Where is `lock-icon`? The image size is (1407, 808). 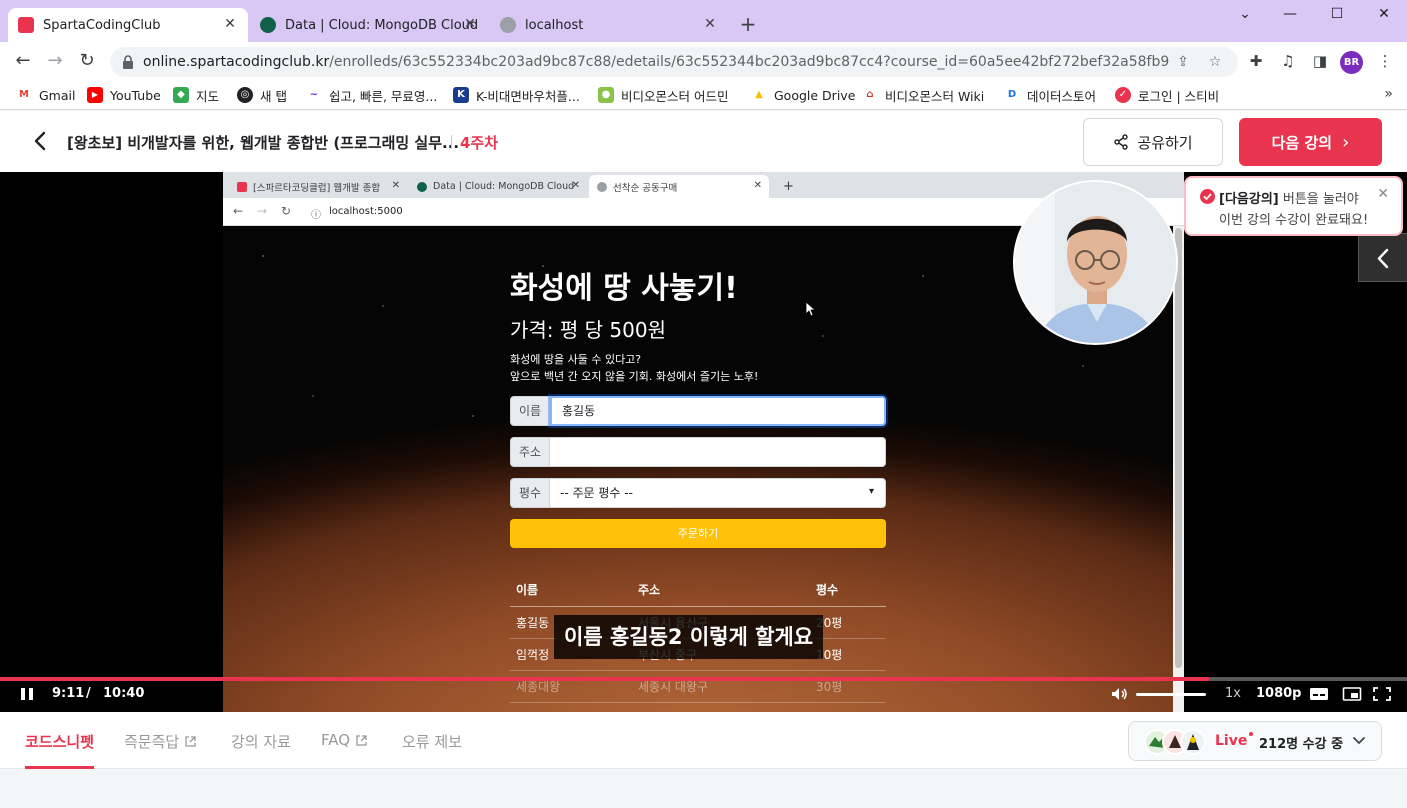 lock-icon is located at coordinates (128, 62).